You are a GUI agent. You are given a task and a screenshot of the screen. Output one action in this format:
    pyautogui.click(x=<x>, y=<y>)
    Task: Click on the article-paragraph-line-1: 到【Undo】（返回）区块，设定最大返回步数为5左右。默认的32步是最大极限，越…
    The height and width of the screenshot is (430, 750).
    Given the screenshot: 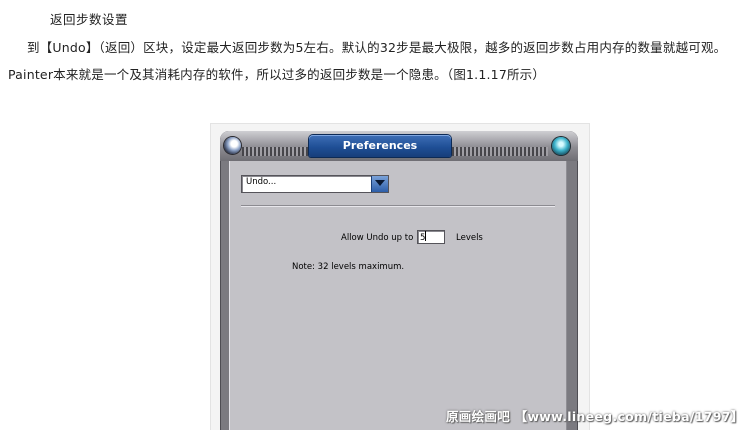 What is the action you would take?
    pyautogui.click(x=377, y=47)
    